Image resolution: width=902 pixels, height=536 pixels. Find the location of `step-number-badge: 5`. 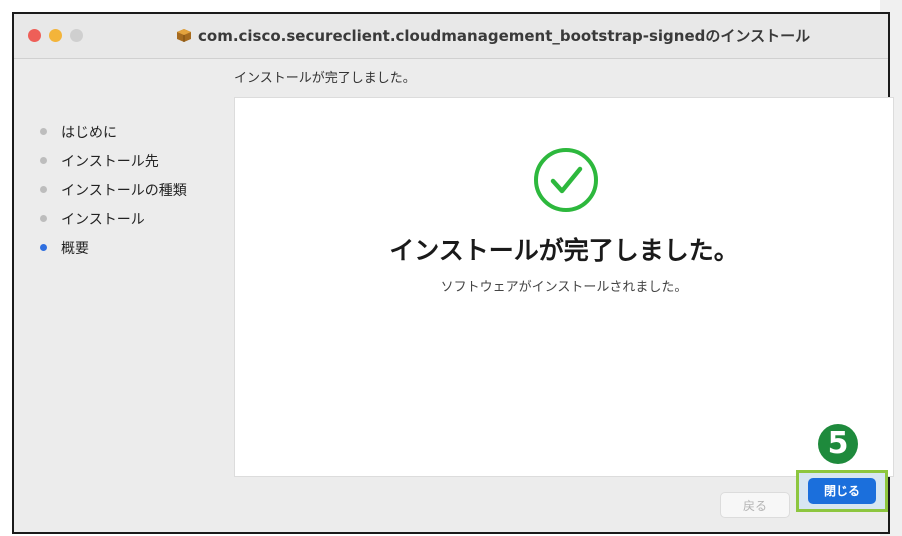

step-number-badge: 5 is located at coordinates (838, 444).